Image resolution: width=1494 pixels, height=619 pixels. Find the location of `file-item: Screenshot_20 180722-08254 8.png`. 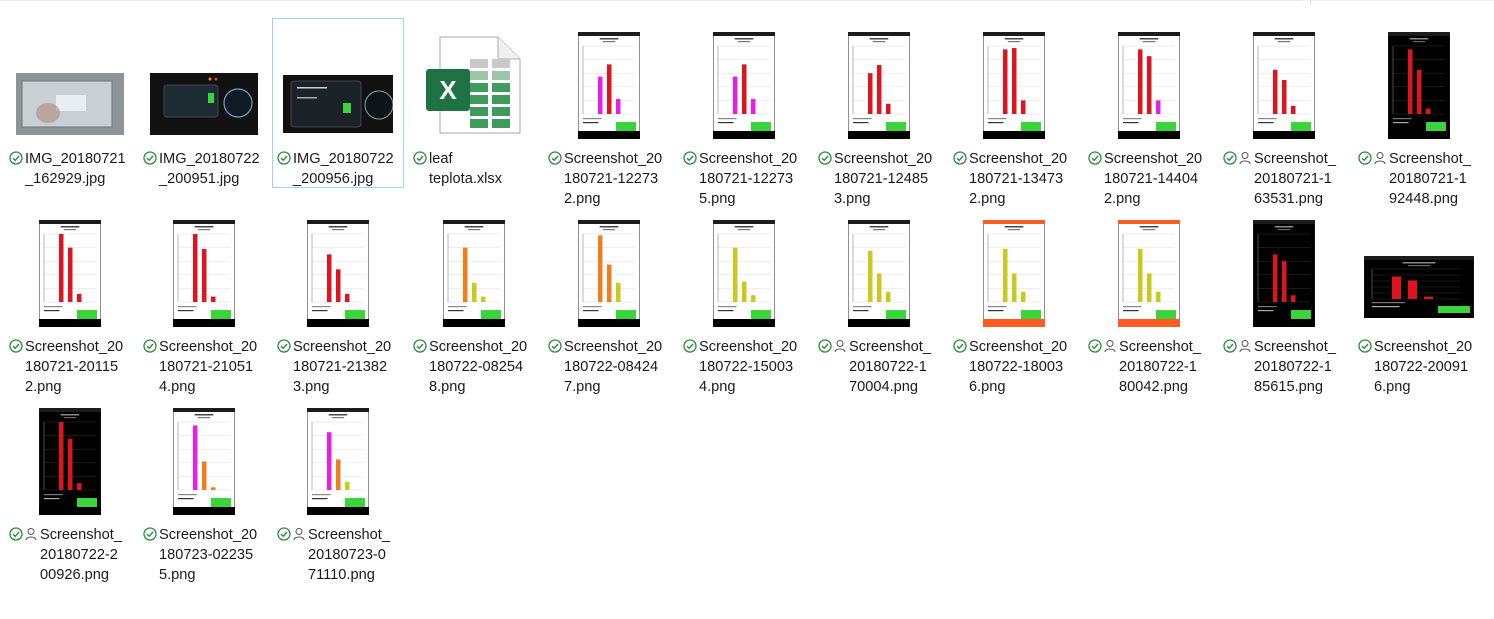

file-item: Screenshot_20 180722-08254 8.png is located at coordinates (474, 300).